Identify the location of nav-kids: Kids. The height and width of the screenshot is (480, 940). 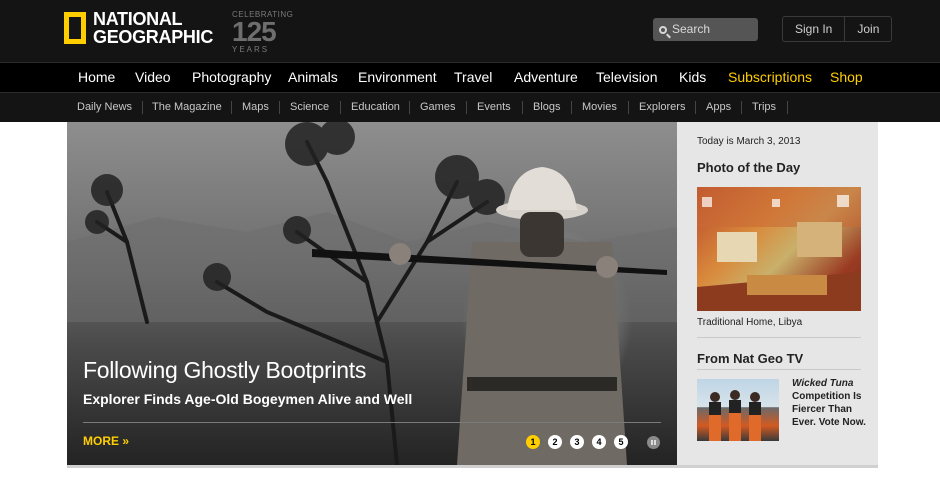
(692, 77).